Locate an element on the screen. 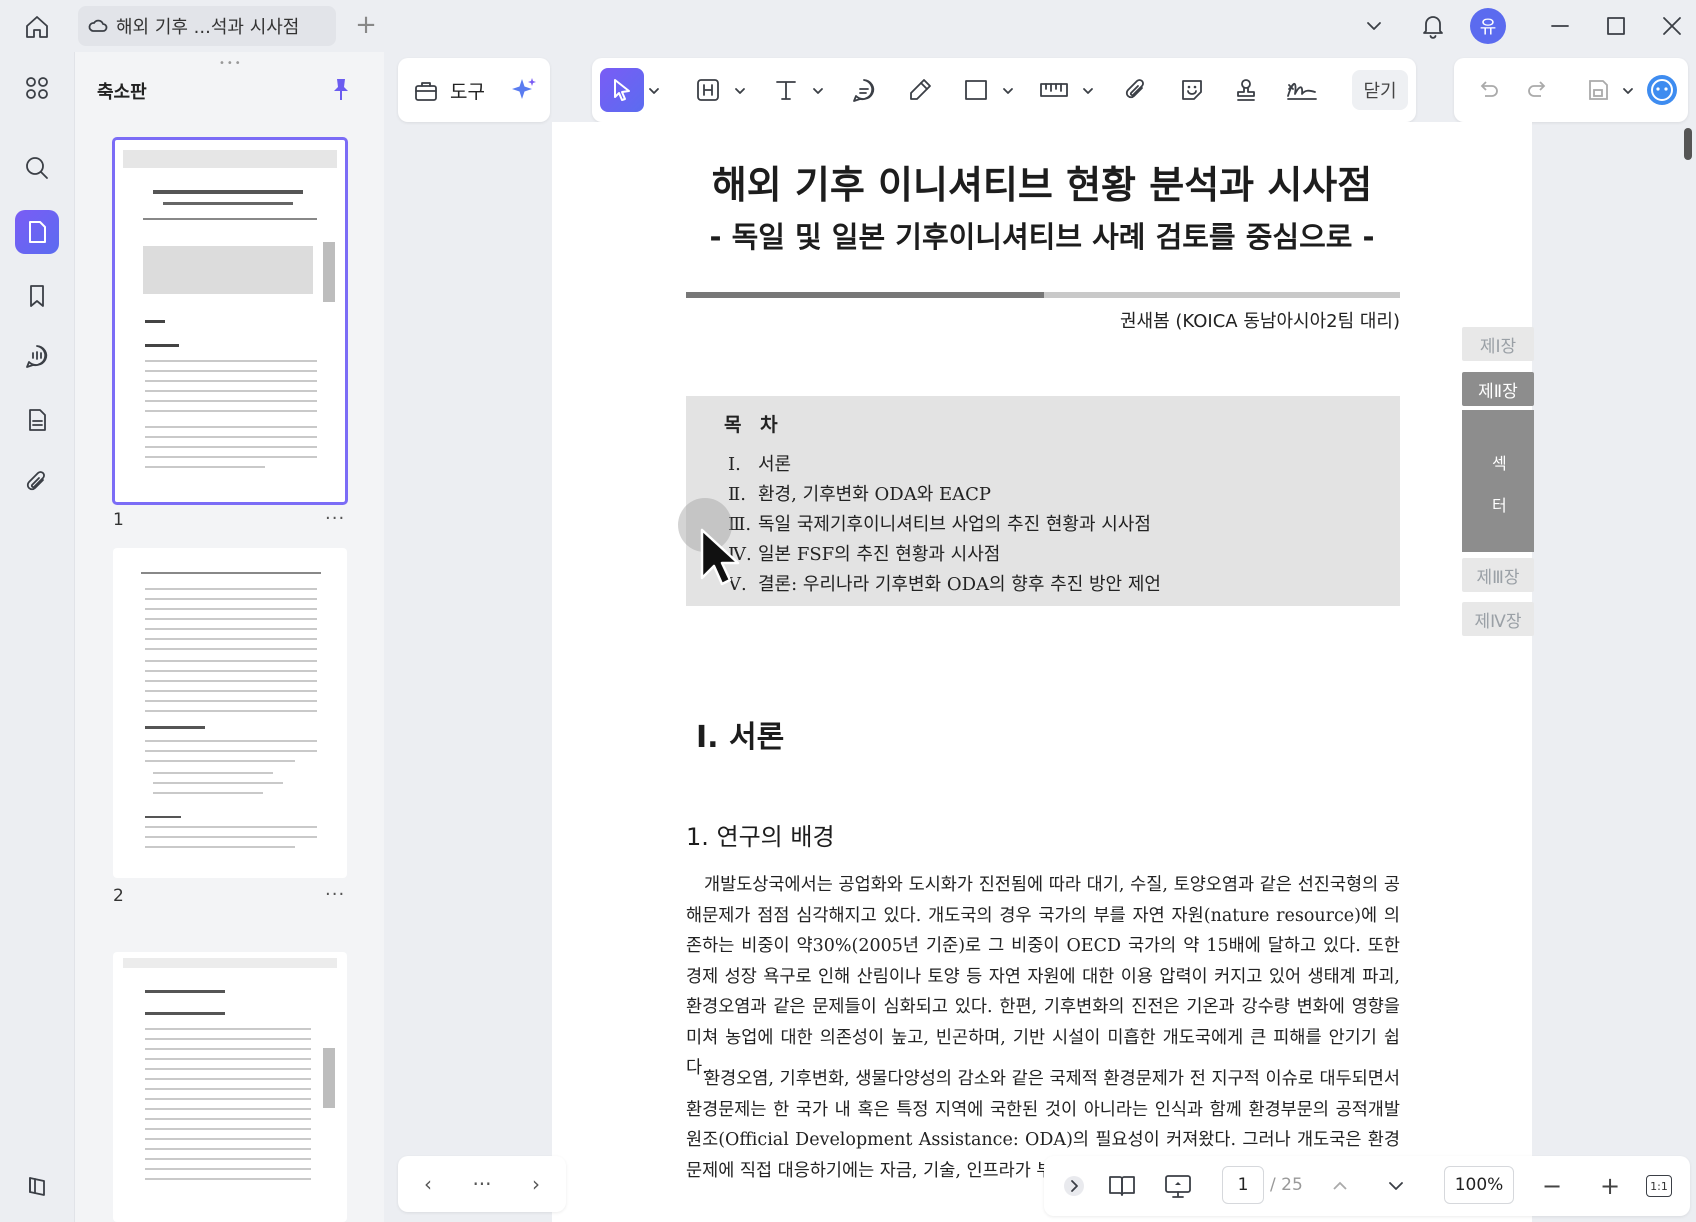  tools-label: 도구 is located at coordinates (467, 90).